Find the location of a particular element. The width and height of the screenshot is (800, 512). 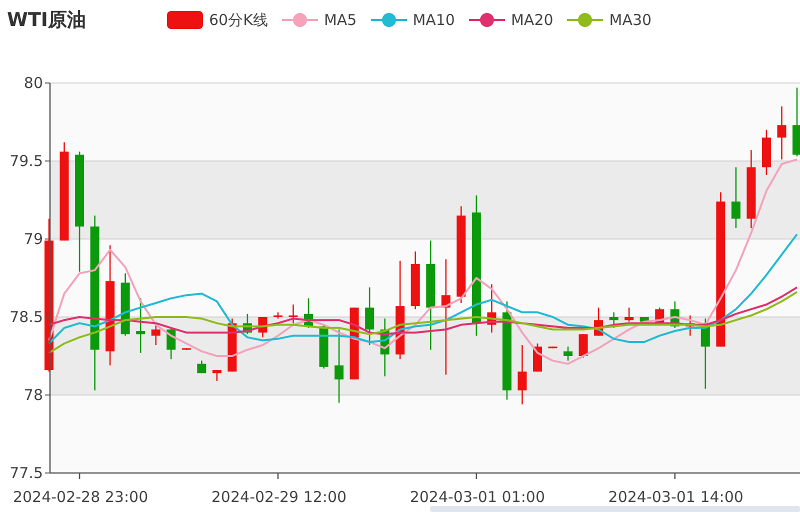

axis-label: 80 is located at coordinates (33, 83).